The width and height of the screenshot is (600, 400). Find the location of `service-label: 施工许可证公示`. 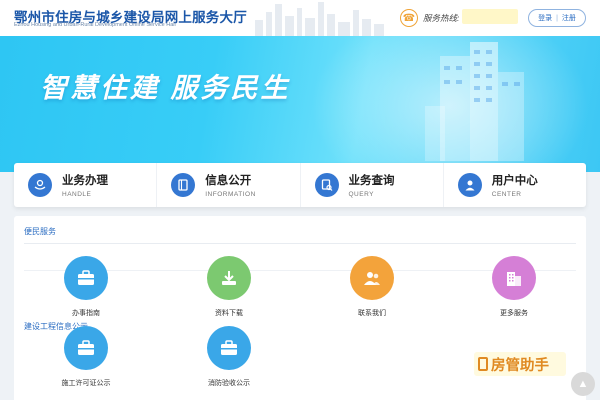

service-label: 施工许可证公示 is located at coordinates (86, 383).